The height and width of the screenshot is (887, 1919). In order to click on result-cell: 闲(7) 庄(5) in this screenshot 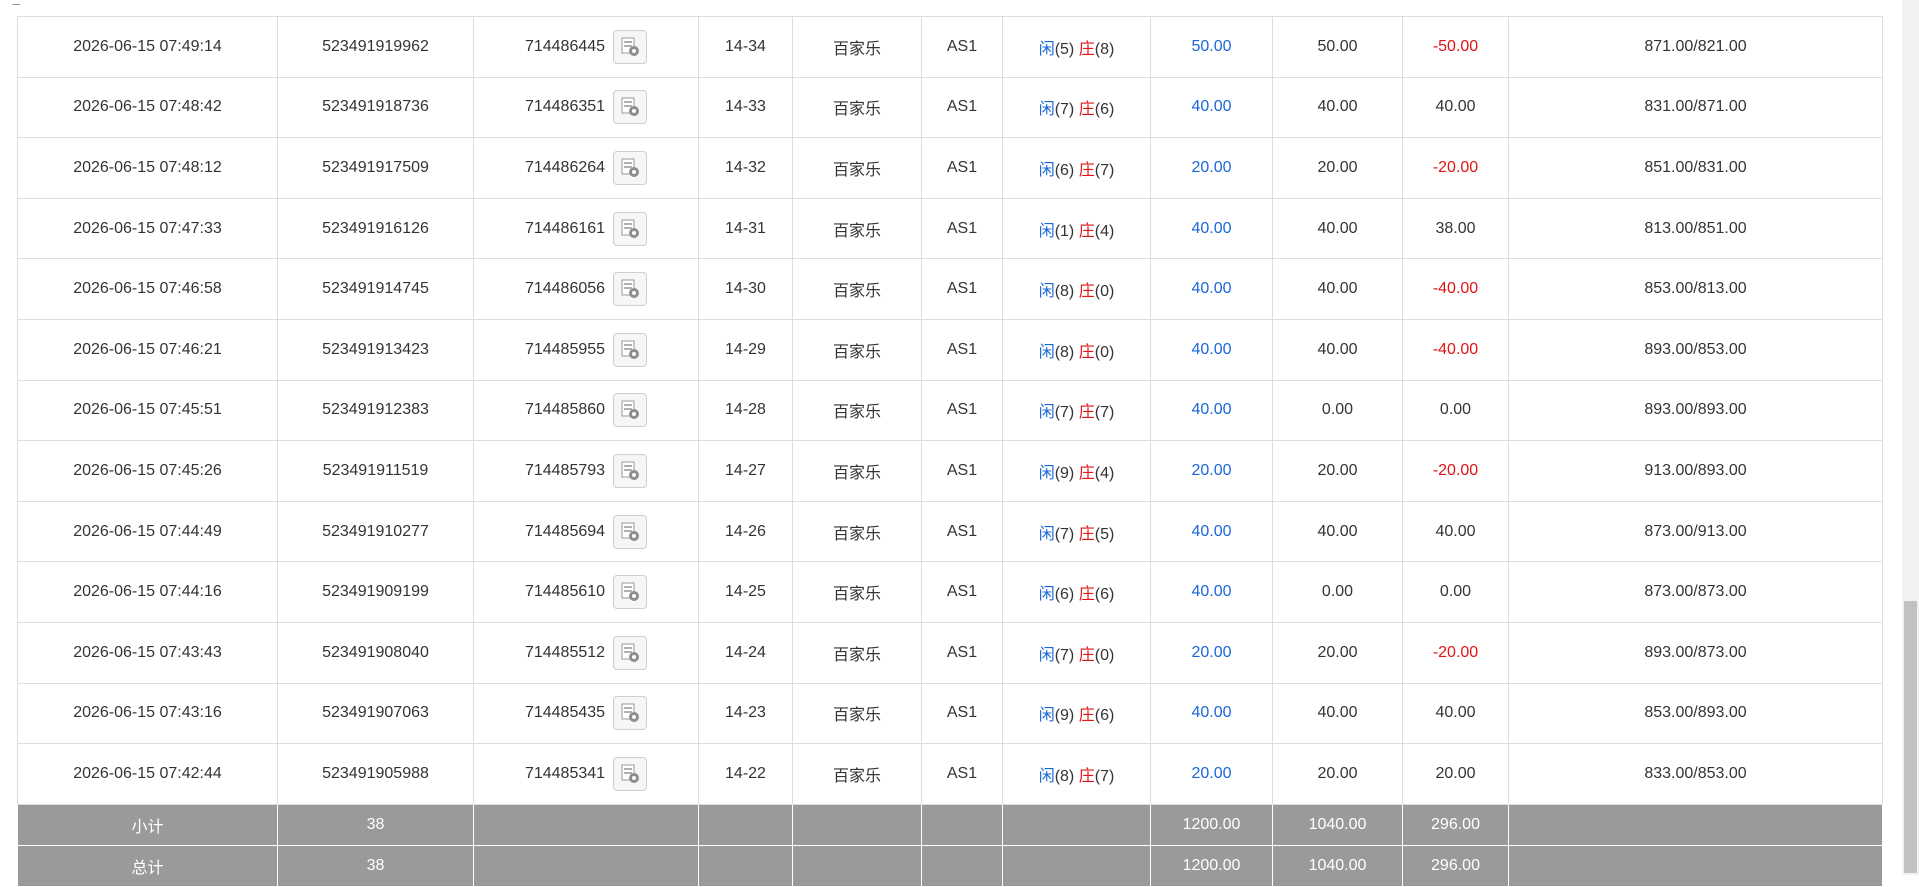, I will do `click(1076, 531)`.